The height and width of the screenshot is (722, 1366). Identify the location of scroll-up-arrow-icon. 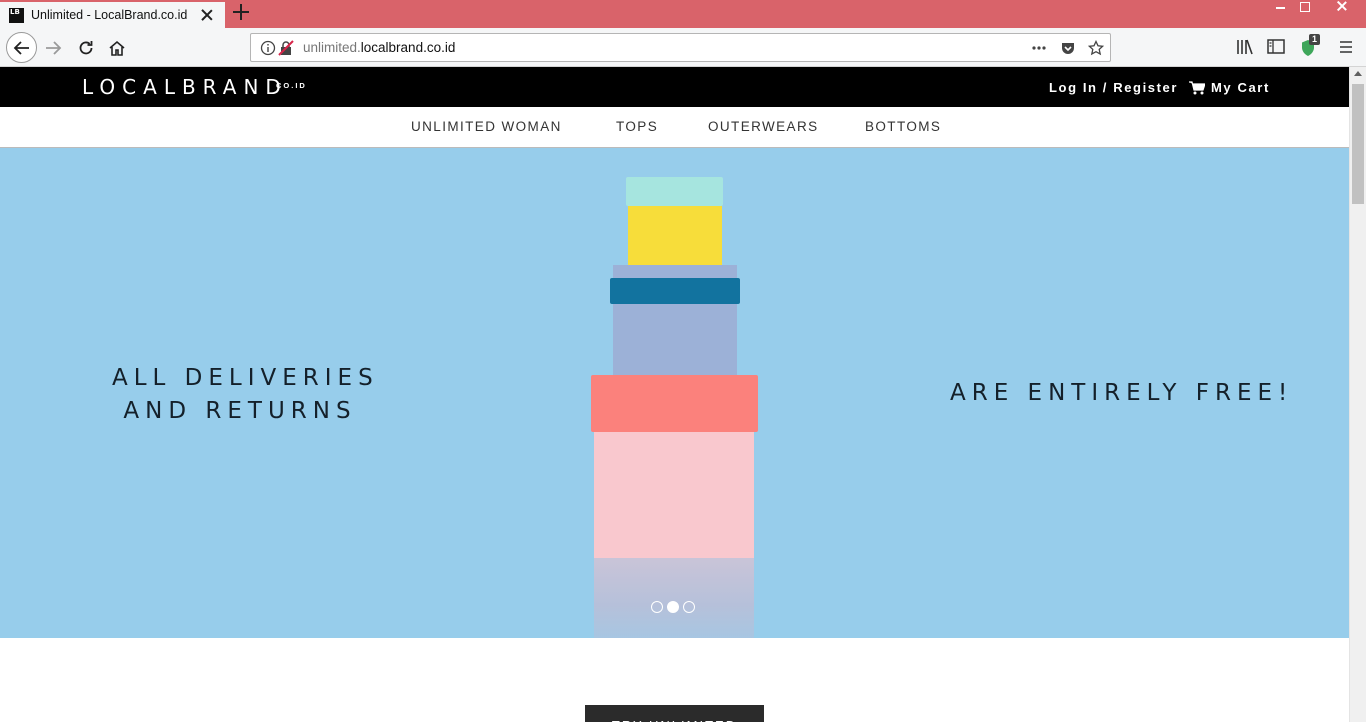
(1358, 73).